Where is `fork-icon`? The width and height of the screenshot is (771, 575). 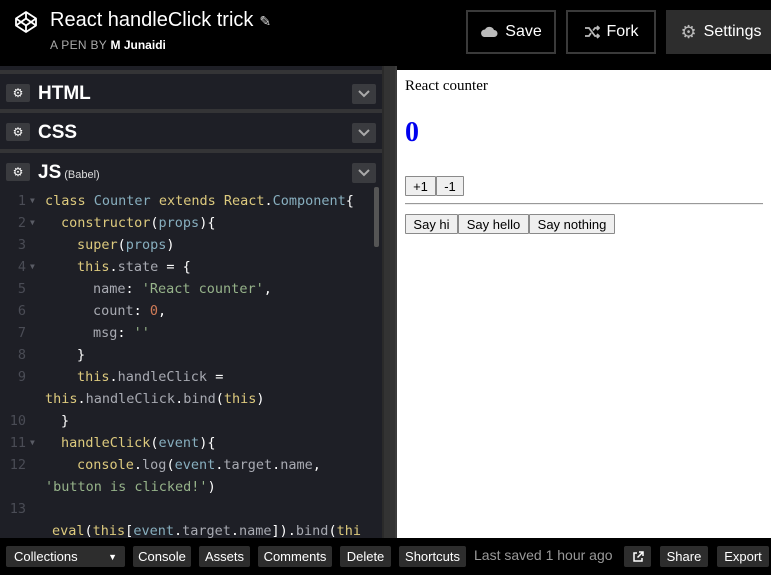 fork-icon is located at coordinates (592, 32).